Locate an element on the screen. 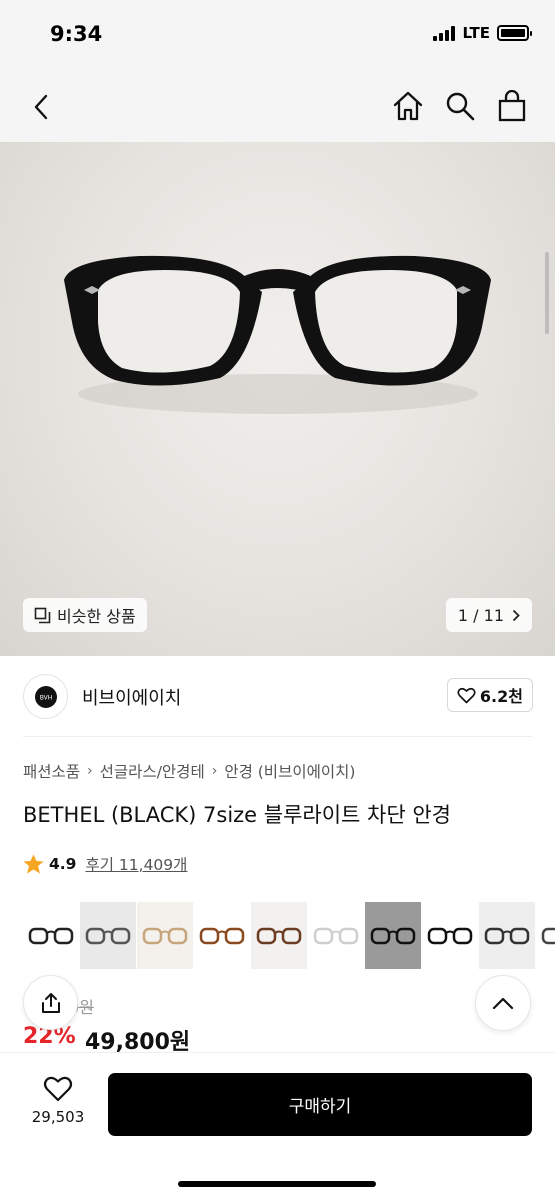 The image size is (555, 1200). product-title: BETHEL (BLACK) 7size 블루라이트 차단 안경 is located at coordinates (237, 815).